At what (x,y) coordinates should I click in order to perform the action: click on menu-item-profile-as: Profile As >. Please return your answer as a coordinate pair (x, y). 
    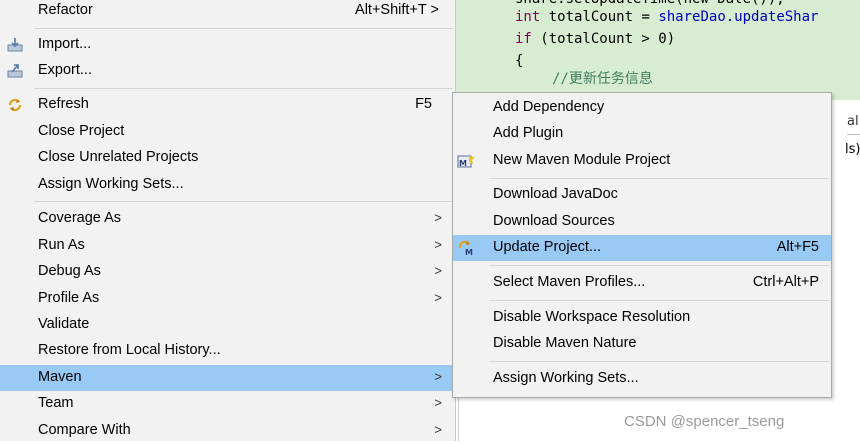
    Looking at the image, I should click on (227, 299).